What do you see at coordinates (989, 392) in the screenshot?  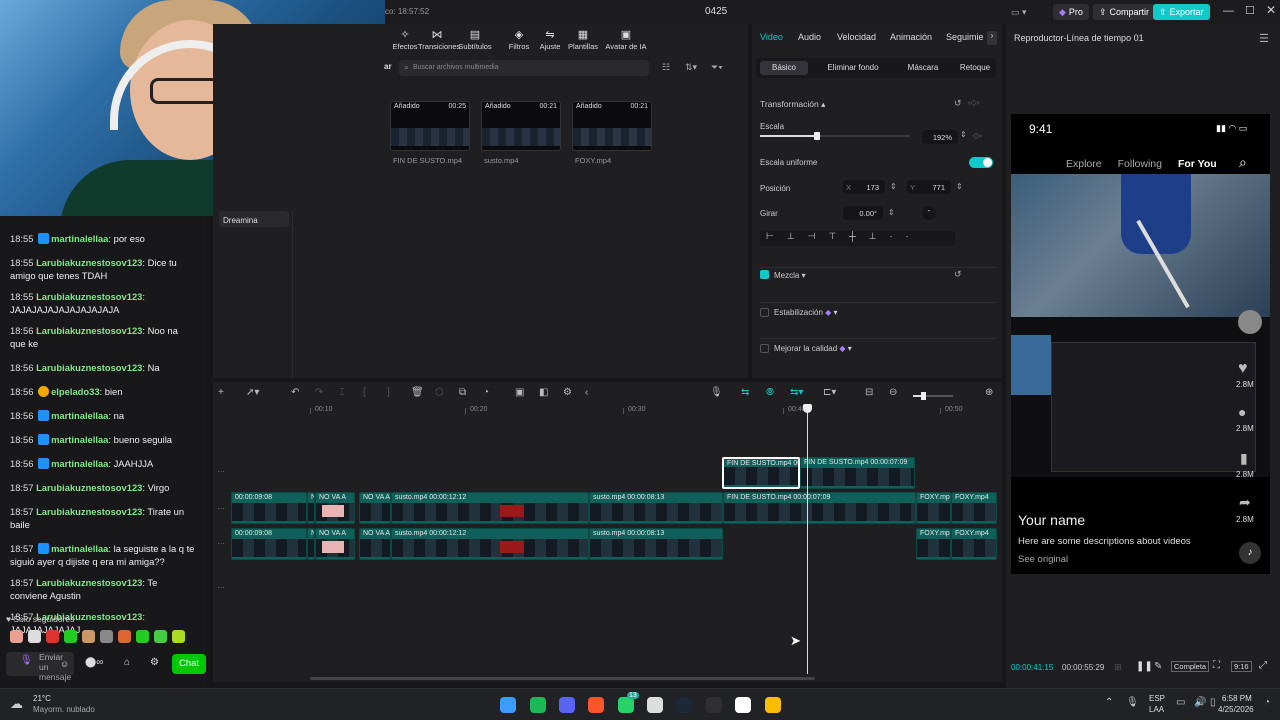 I see `zoom-in-icon: ⊕` at bounding box center [989, 392].